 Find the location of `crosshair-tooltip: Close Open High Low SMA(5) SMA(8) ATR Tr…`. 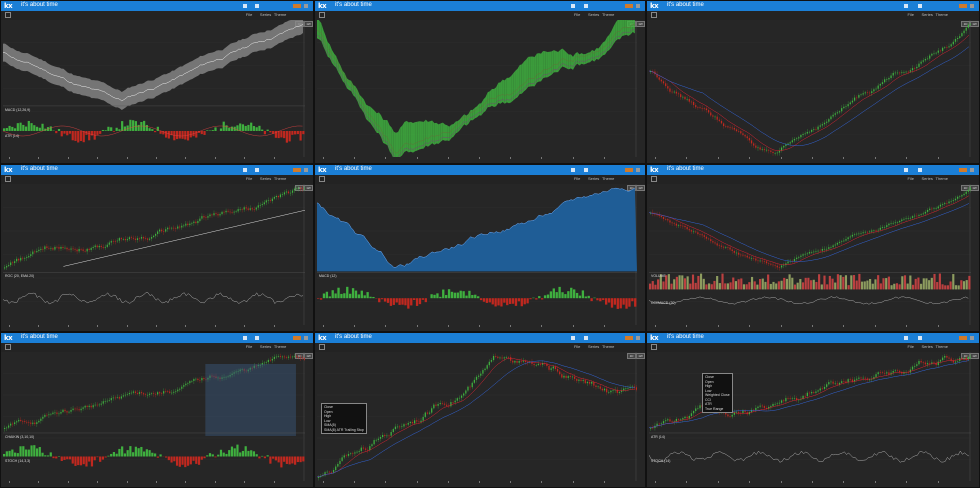

crosshair-tooltip: Close Open High Low SMA(5) SMA(8) ATR Tr… is located at coordinates (344, 418).